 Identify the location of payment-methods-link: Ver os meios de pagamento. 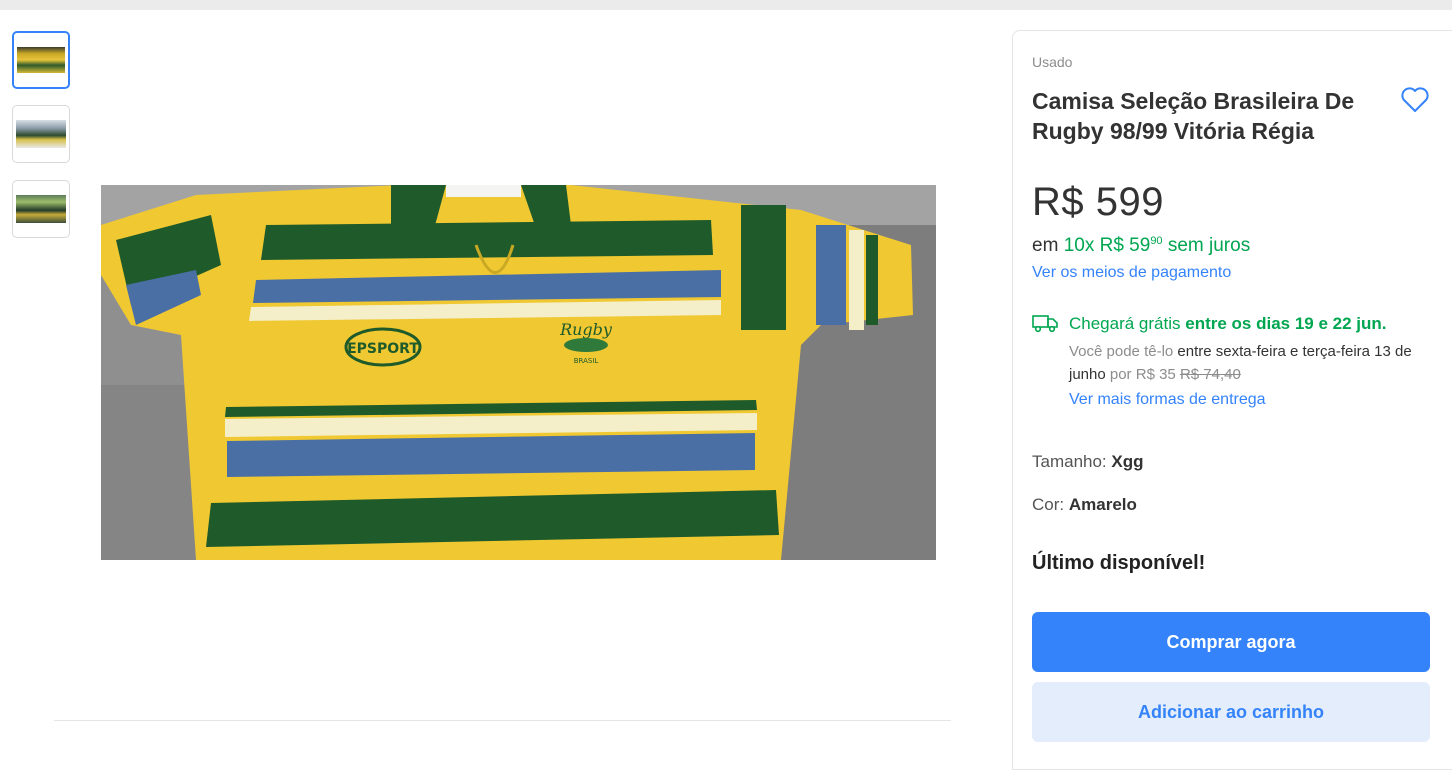
(1131, 273).